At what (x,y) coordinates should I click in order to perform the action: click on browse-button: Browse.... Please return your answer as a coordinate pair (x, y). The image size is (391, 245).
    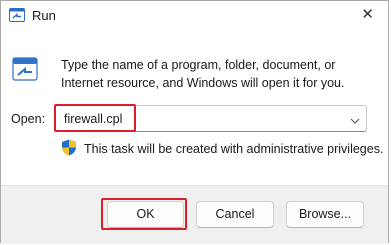
    Looking at the image, I should click on (325, 214).